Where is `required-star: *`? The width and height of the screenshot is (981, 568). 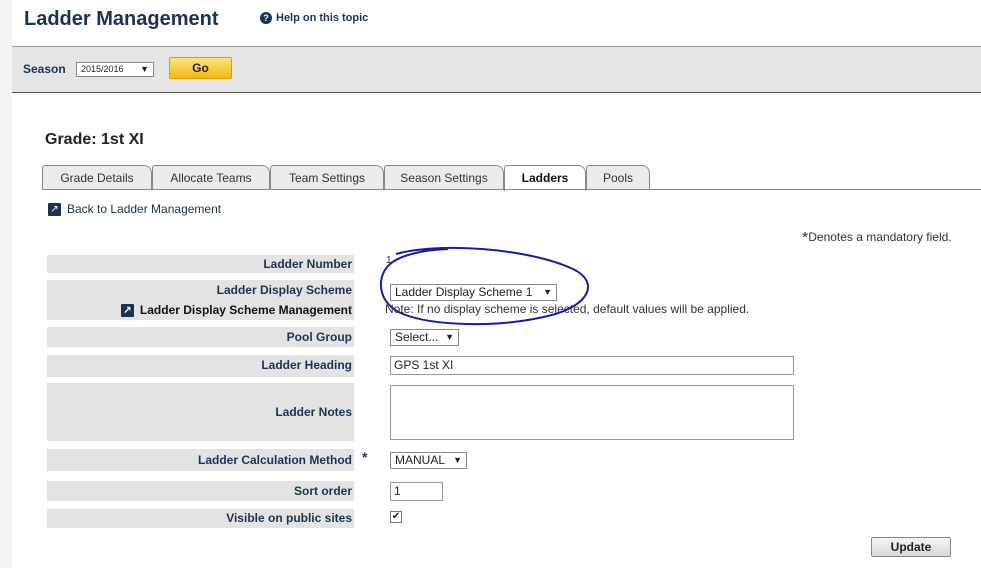
required-star: * is located at coordinates (365, 457).